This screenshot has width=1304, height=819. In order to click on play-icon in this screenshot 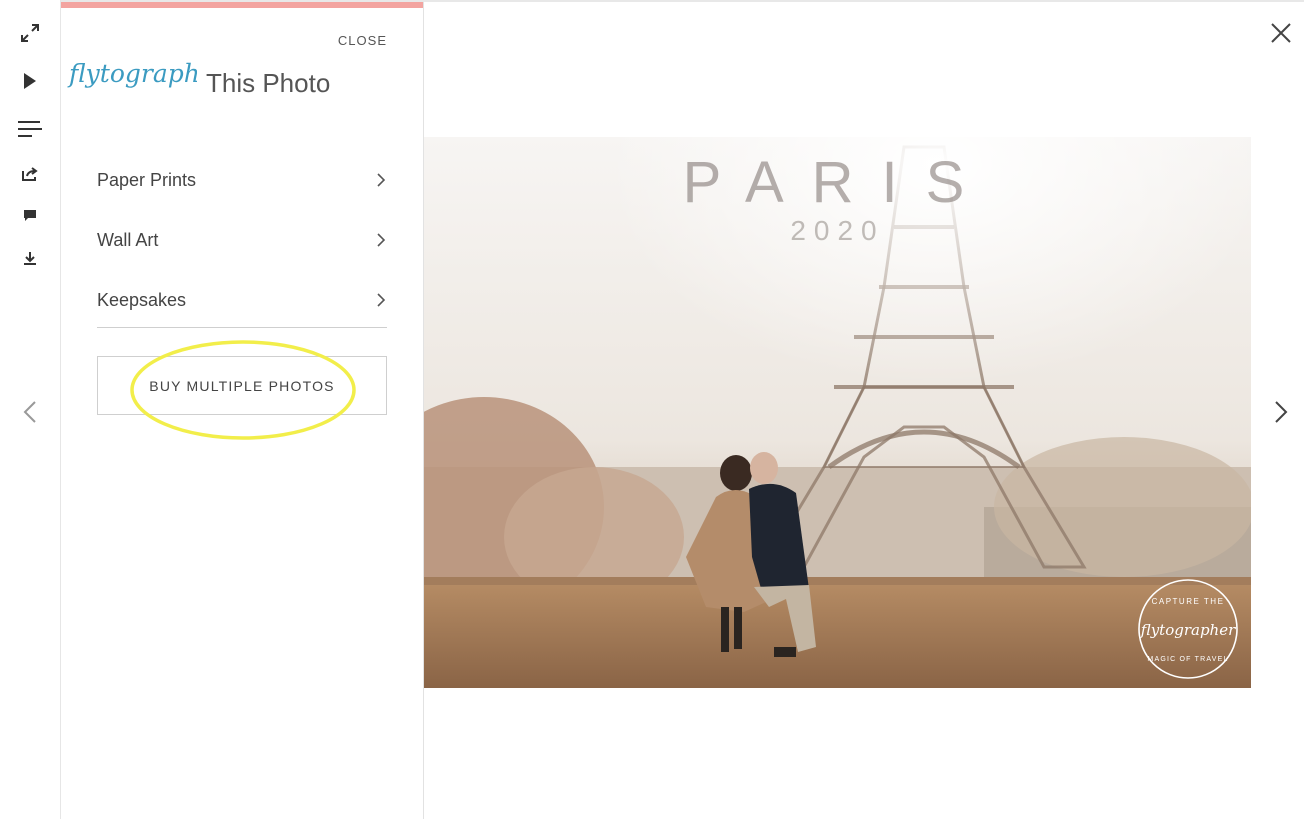, I will do `click(30, 81)`.